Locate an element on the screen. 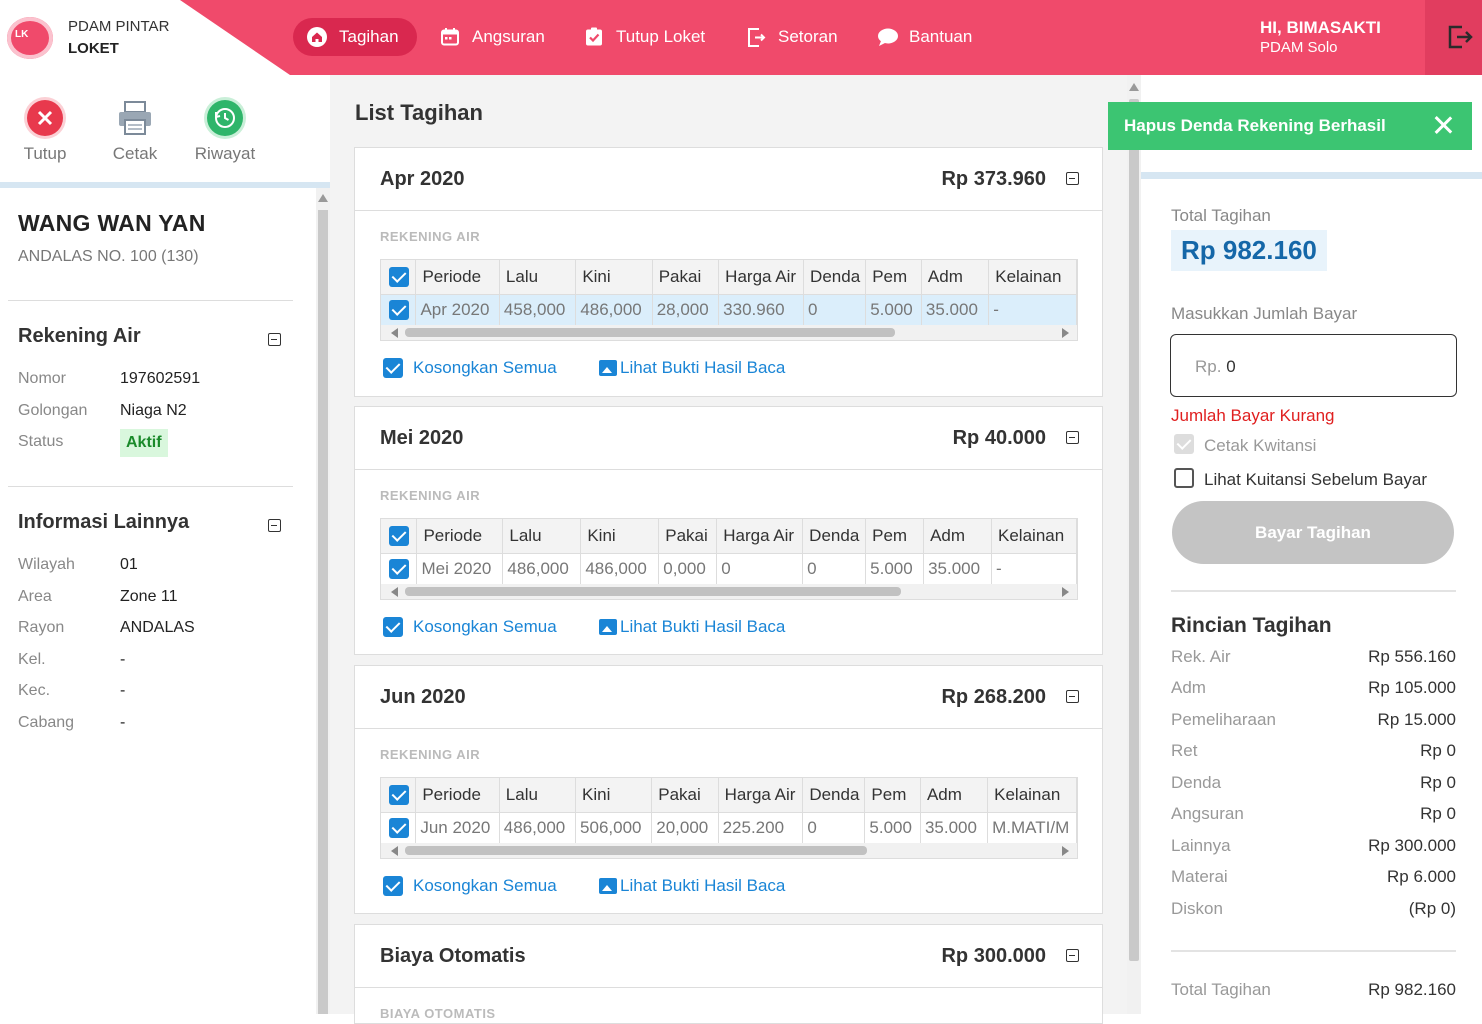  section-sublabel: REKENING AIR is located at coordinates (430, 754).